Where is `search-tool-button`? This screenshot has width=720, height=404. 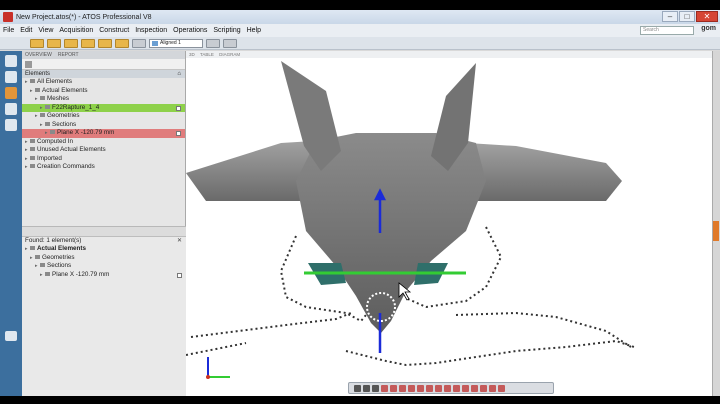
search-tool-button is located at coordinates (105, 43).